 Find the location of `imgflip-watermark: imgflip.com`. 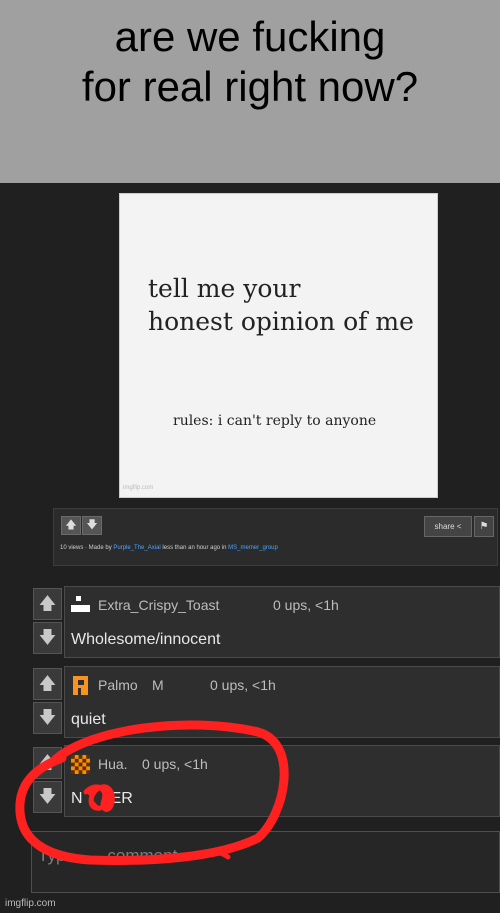

imgflip-watermark: imgflip.com is located at coordinates (30, 903).